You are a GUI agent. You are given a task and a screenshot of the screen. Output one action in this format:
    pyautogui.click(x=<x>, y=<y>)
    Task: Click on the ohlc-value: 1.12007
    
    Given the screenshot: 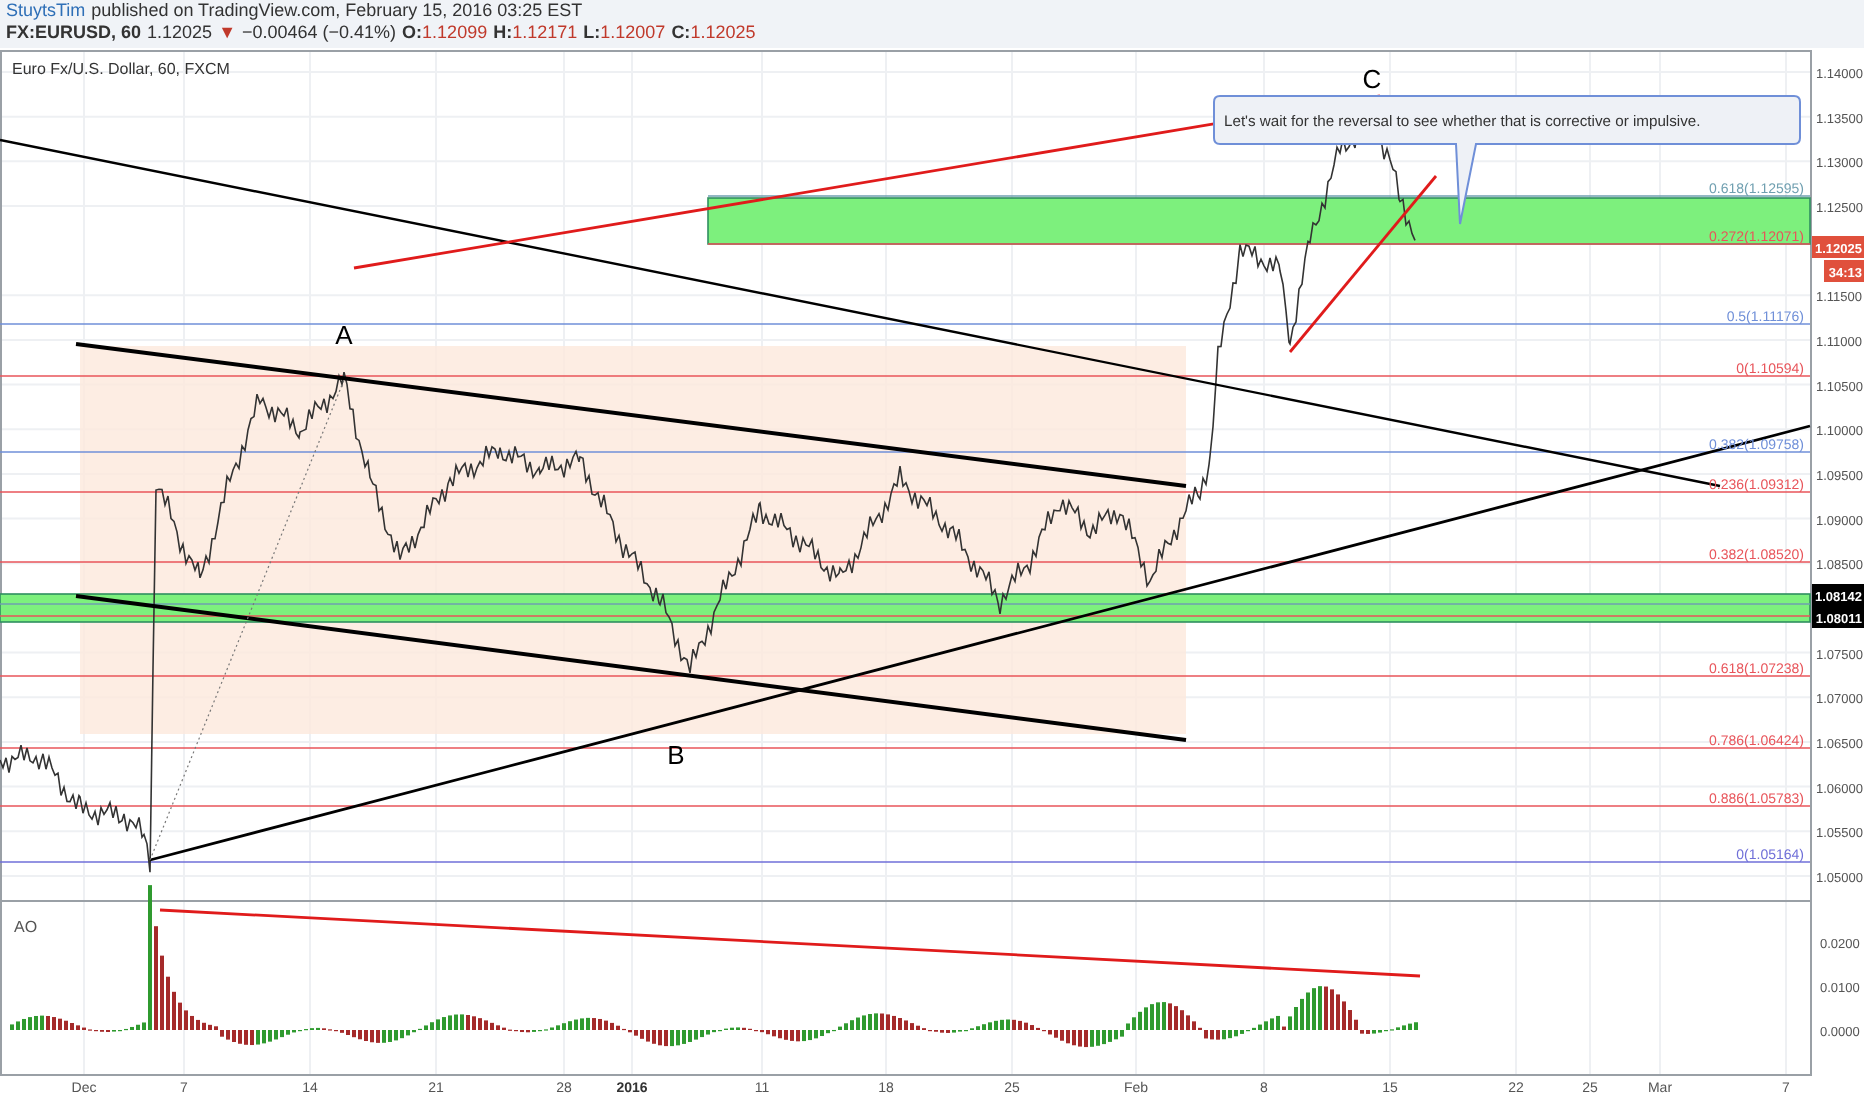 What is the action you would take?
    pyautogui.click(x=633, y=33)
    